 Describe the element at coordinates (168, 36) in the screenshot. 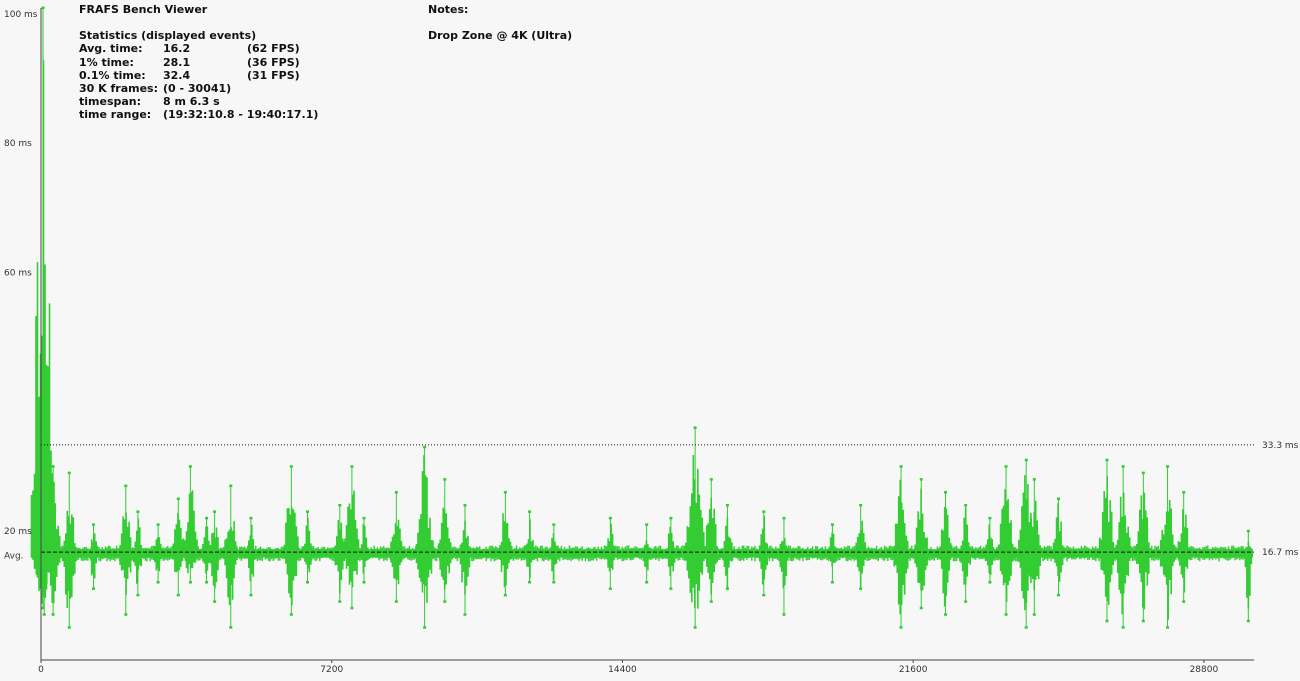

I see `statistics-heading: Statistics (displayed events)` at that location.